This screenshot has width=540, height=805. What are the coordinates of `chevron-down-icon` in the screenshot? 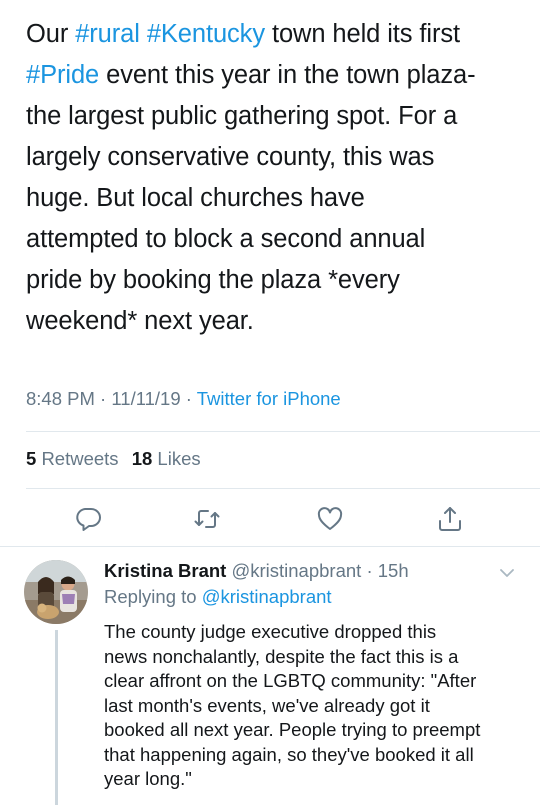 It's located at (507, 573).